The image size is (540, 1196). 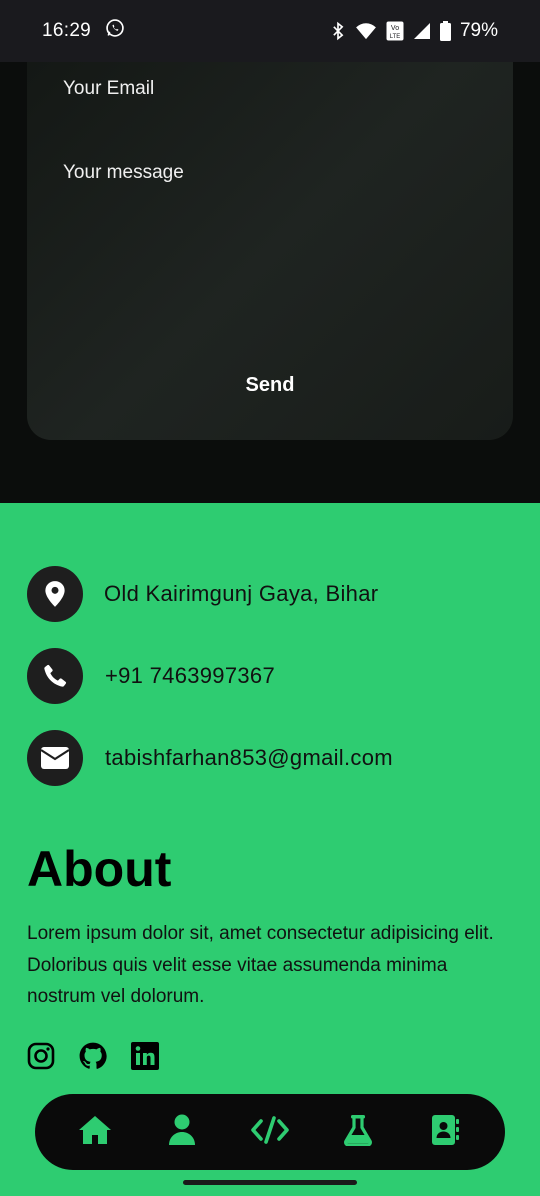 I want to click on battery-icon, so click(x=445, y=31).